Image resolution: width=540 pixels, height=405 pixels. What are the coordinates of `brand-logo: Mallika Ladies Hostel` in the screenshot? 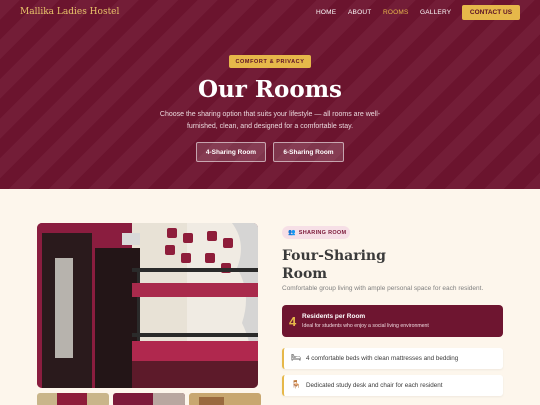 It's located at (69, 12).